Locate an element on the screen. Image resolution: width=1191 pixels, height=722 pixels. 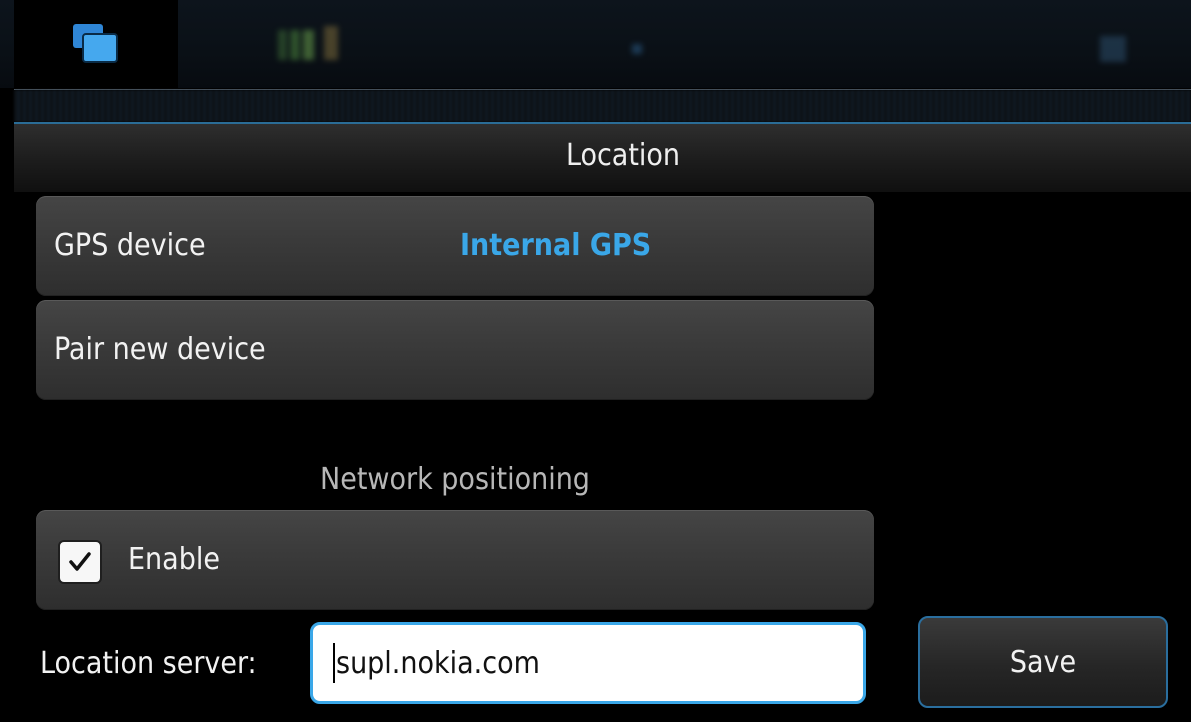
location-server-value: supl.nokia.com is located at coordinates (438, 663).